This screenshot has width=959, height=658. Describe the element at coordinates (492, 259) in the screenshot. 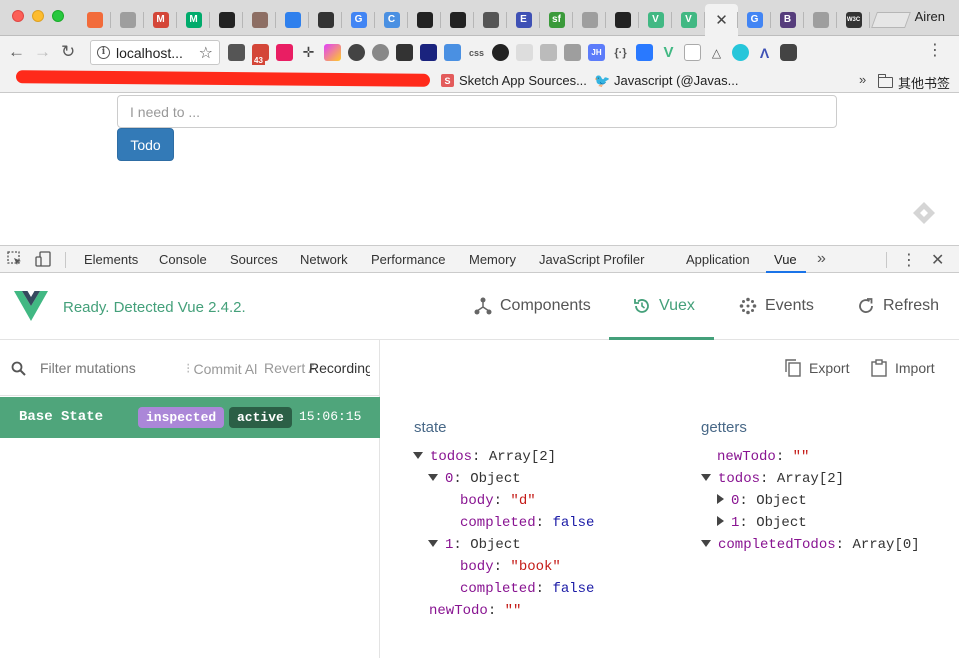

I see `devtools-tab-memory: Memory` at that location.